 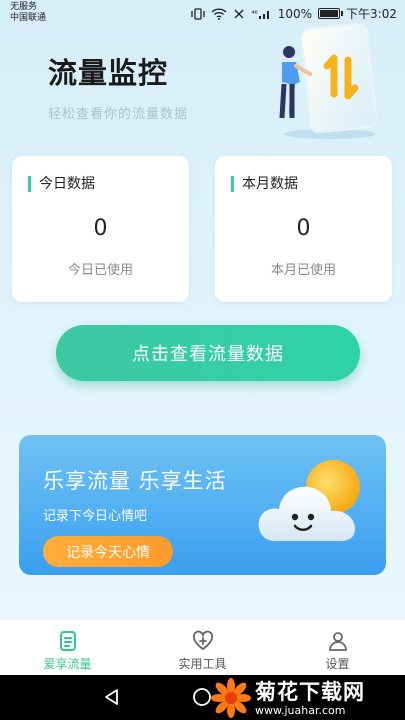 I want to click on nav-label-tools: 实用工具, so click(x=202, y=664).